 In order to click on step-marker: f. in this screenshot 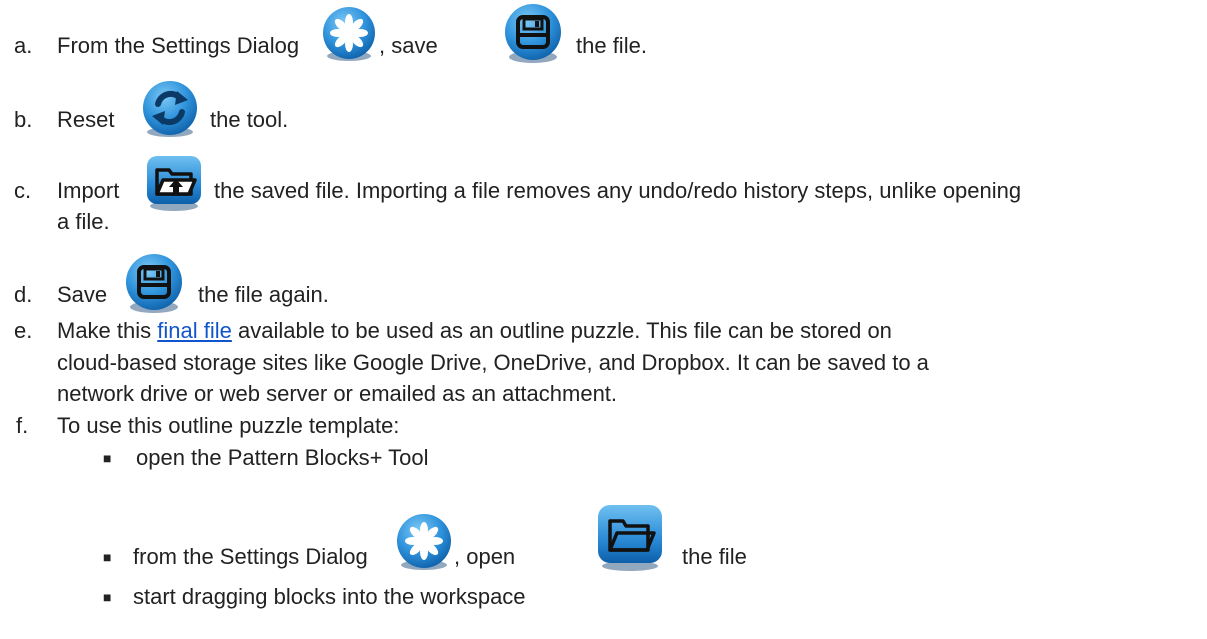, I will do `click(22, 425)`.